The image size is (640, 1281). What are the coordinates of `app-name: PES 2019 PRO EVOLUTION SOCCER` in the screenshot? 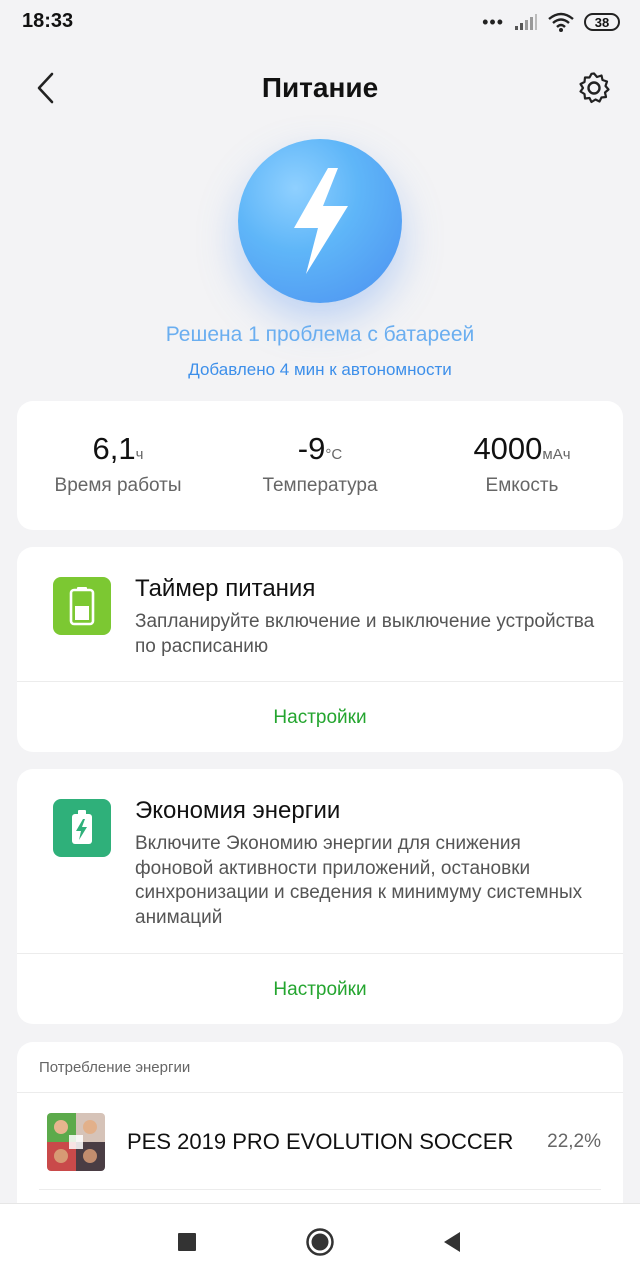 It's located at (320, 1141).